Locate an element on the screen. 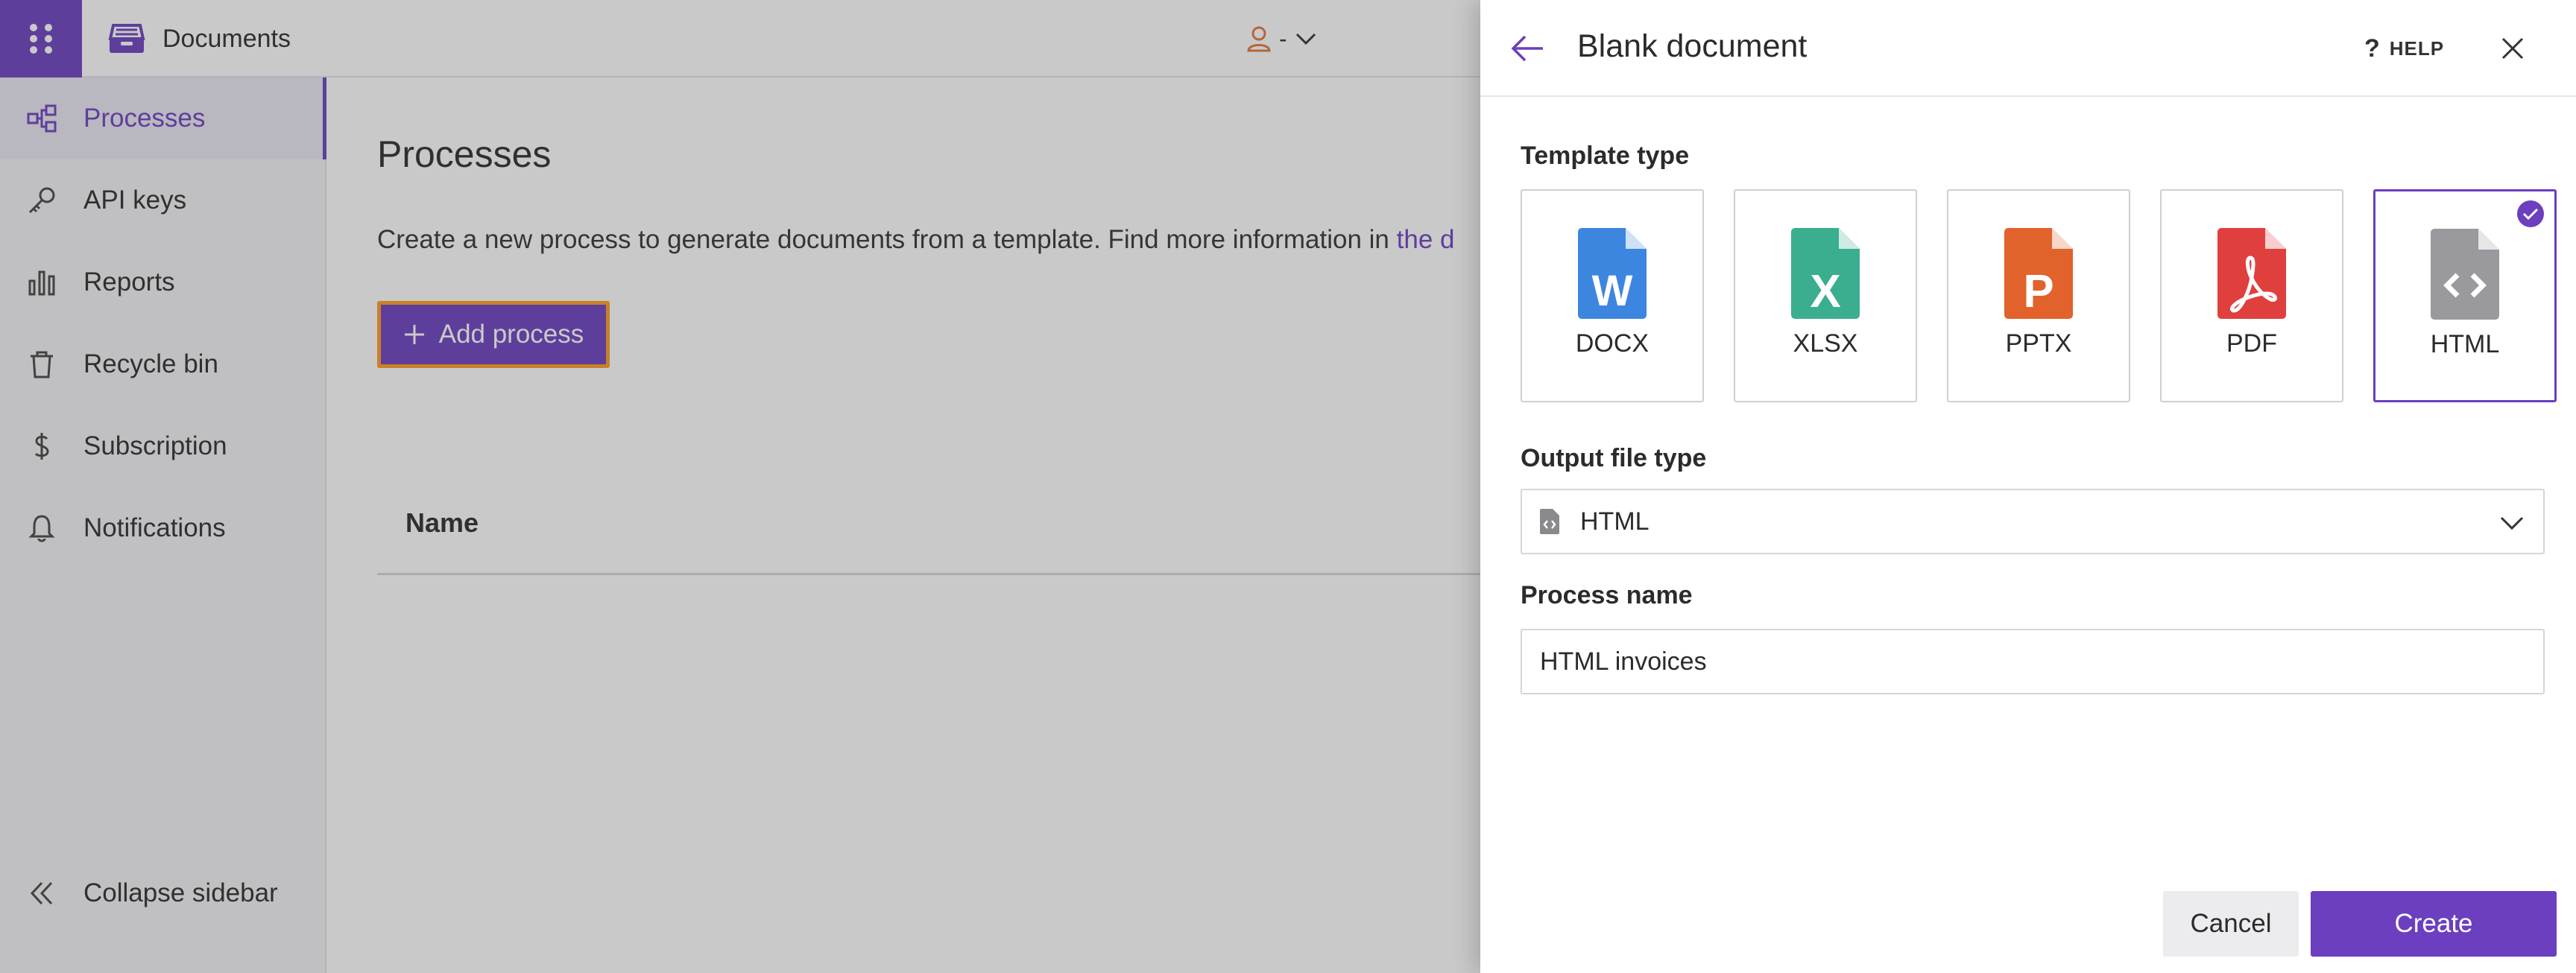 The image size is (2576, 973). template-card-label: HTML is located at coordinates (2465, 344).